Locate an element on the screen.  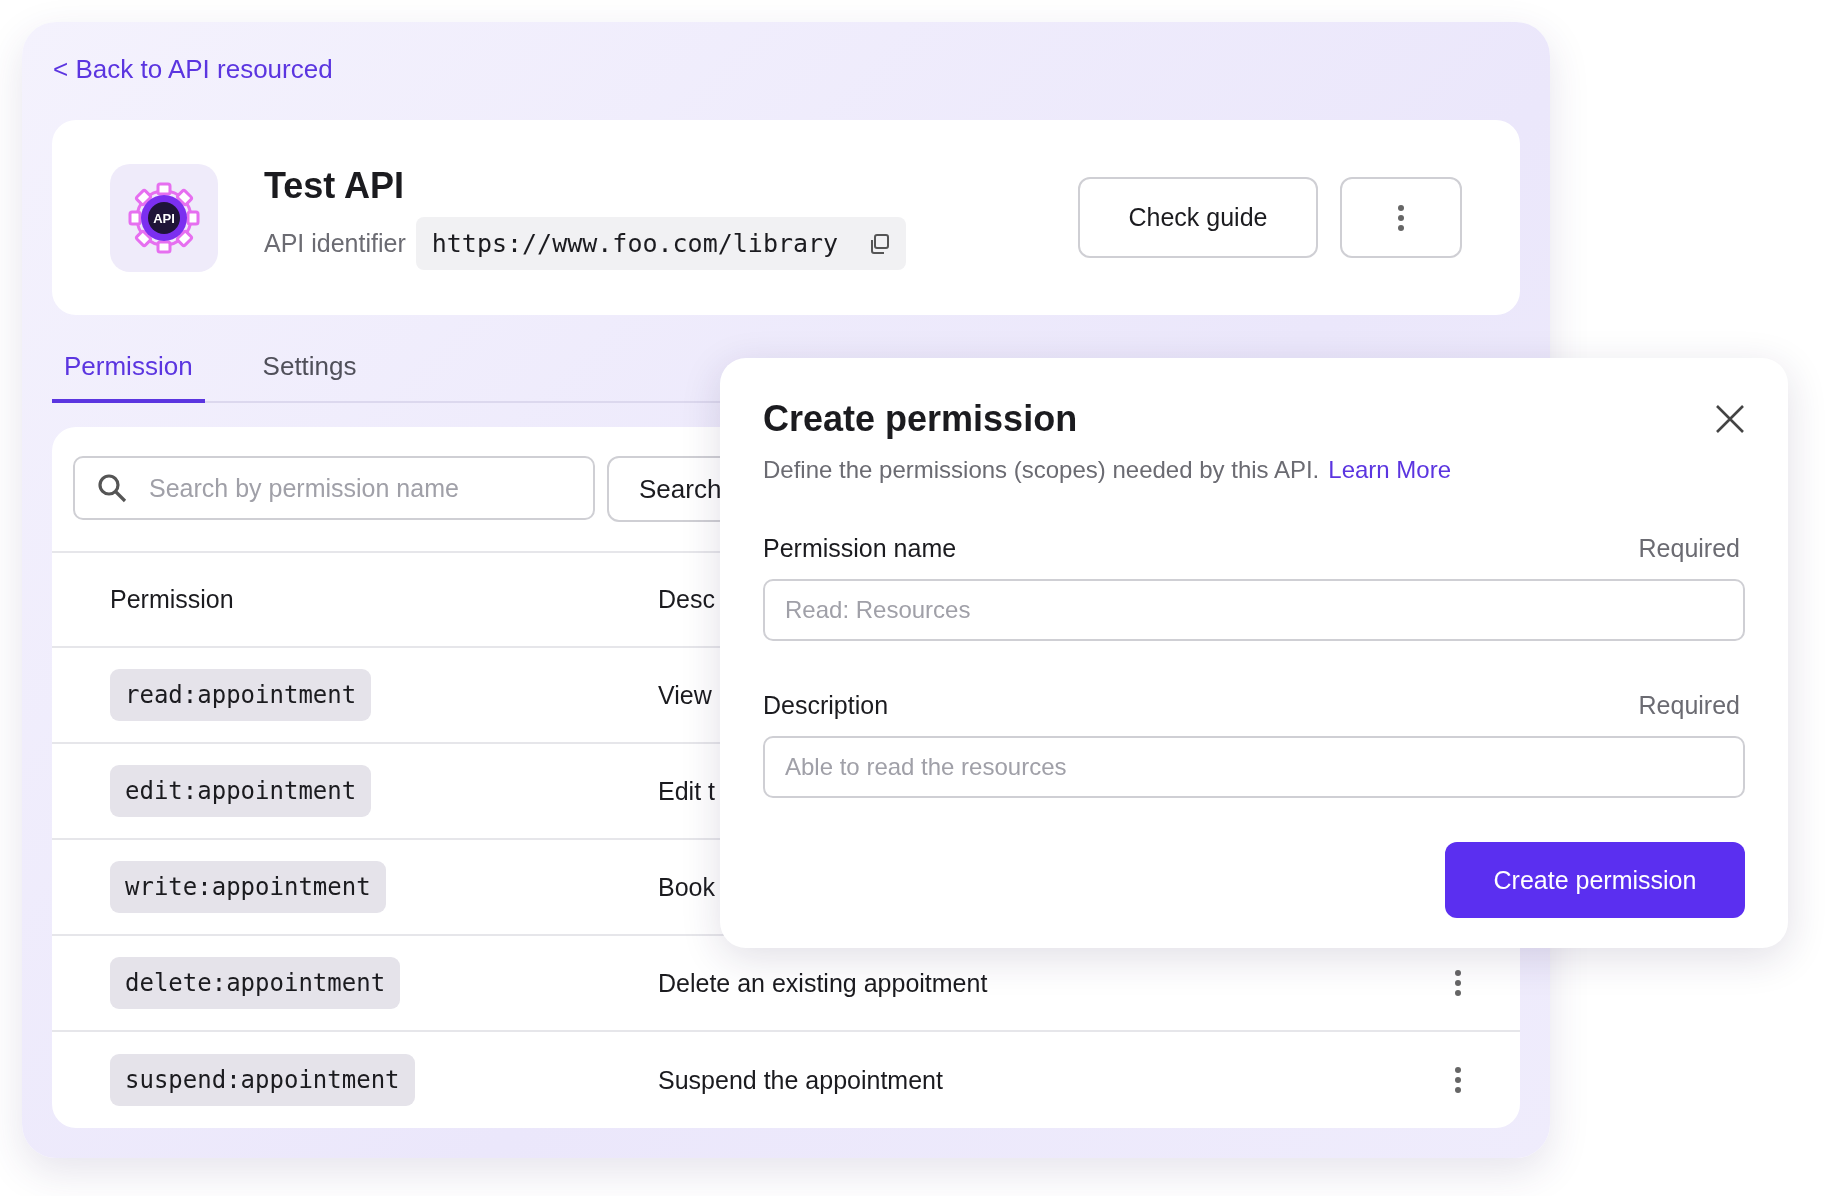
column-header: Permission is located at coordinates (172, 599).